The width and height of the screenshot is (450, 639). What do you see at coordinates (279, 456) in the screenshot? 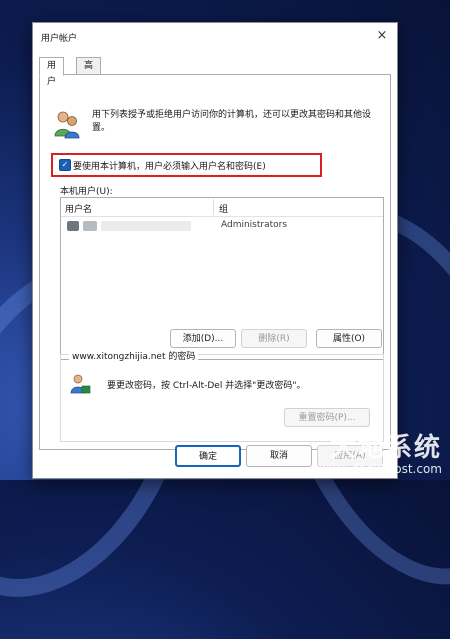
I see `cancel-button: 取消` at bounding box center [279, 456].